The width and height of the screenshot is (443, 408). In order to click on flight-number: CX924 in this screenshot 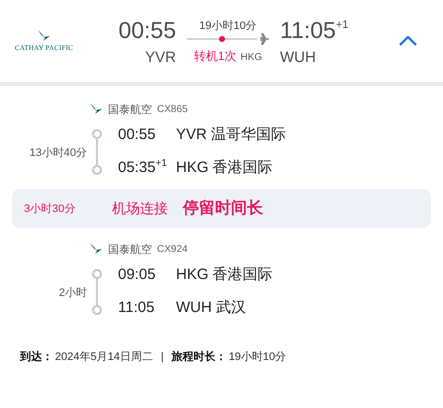, I will do `click(172, 249)`.